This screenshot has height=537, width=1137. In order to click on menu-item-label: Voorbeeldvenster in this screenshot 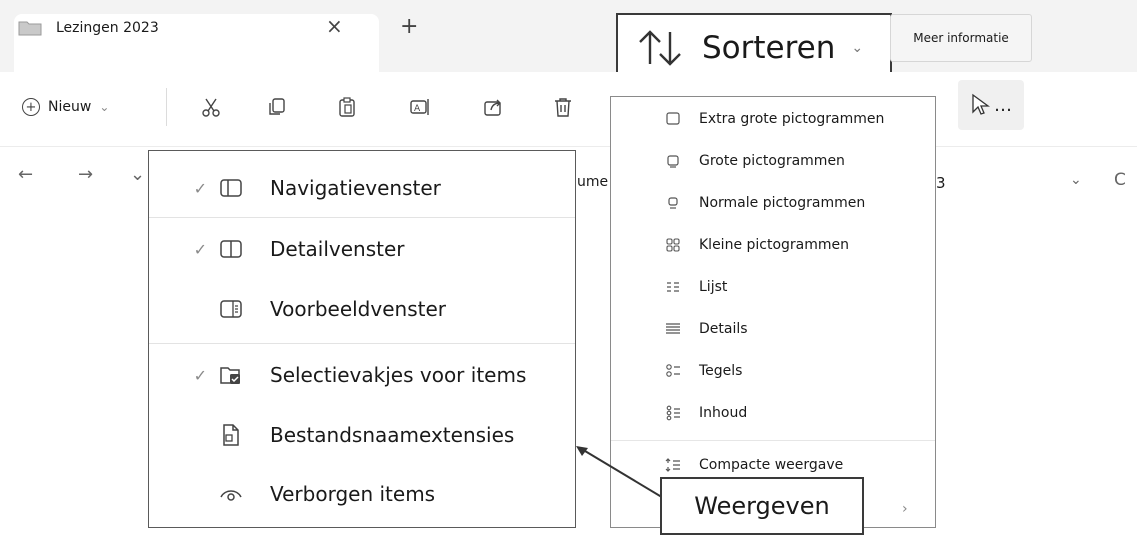, I will do `click(358, 309)`.